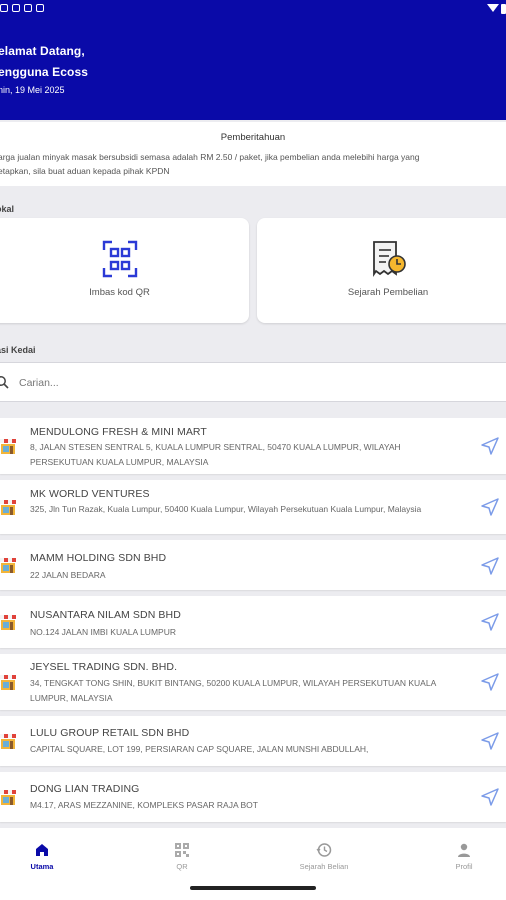 Image resolution: width=506 pixels, height=900 pixels. I want to click on search-box, so click(253, 382).